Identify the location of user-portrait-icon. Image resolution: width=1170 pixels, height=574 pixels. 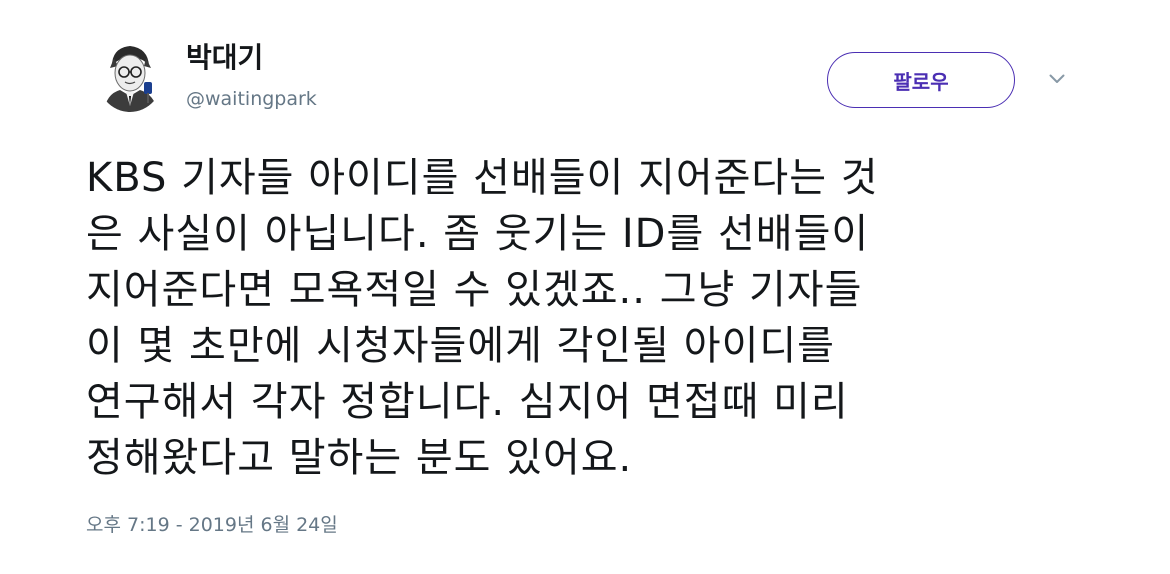
(130, 74).